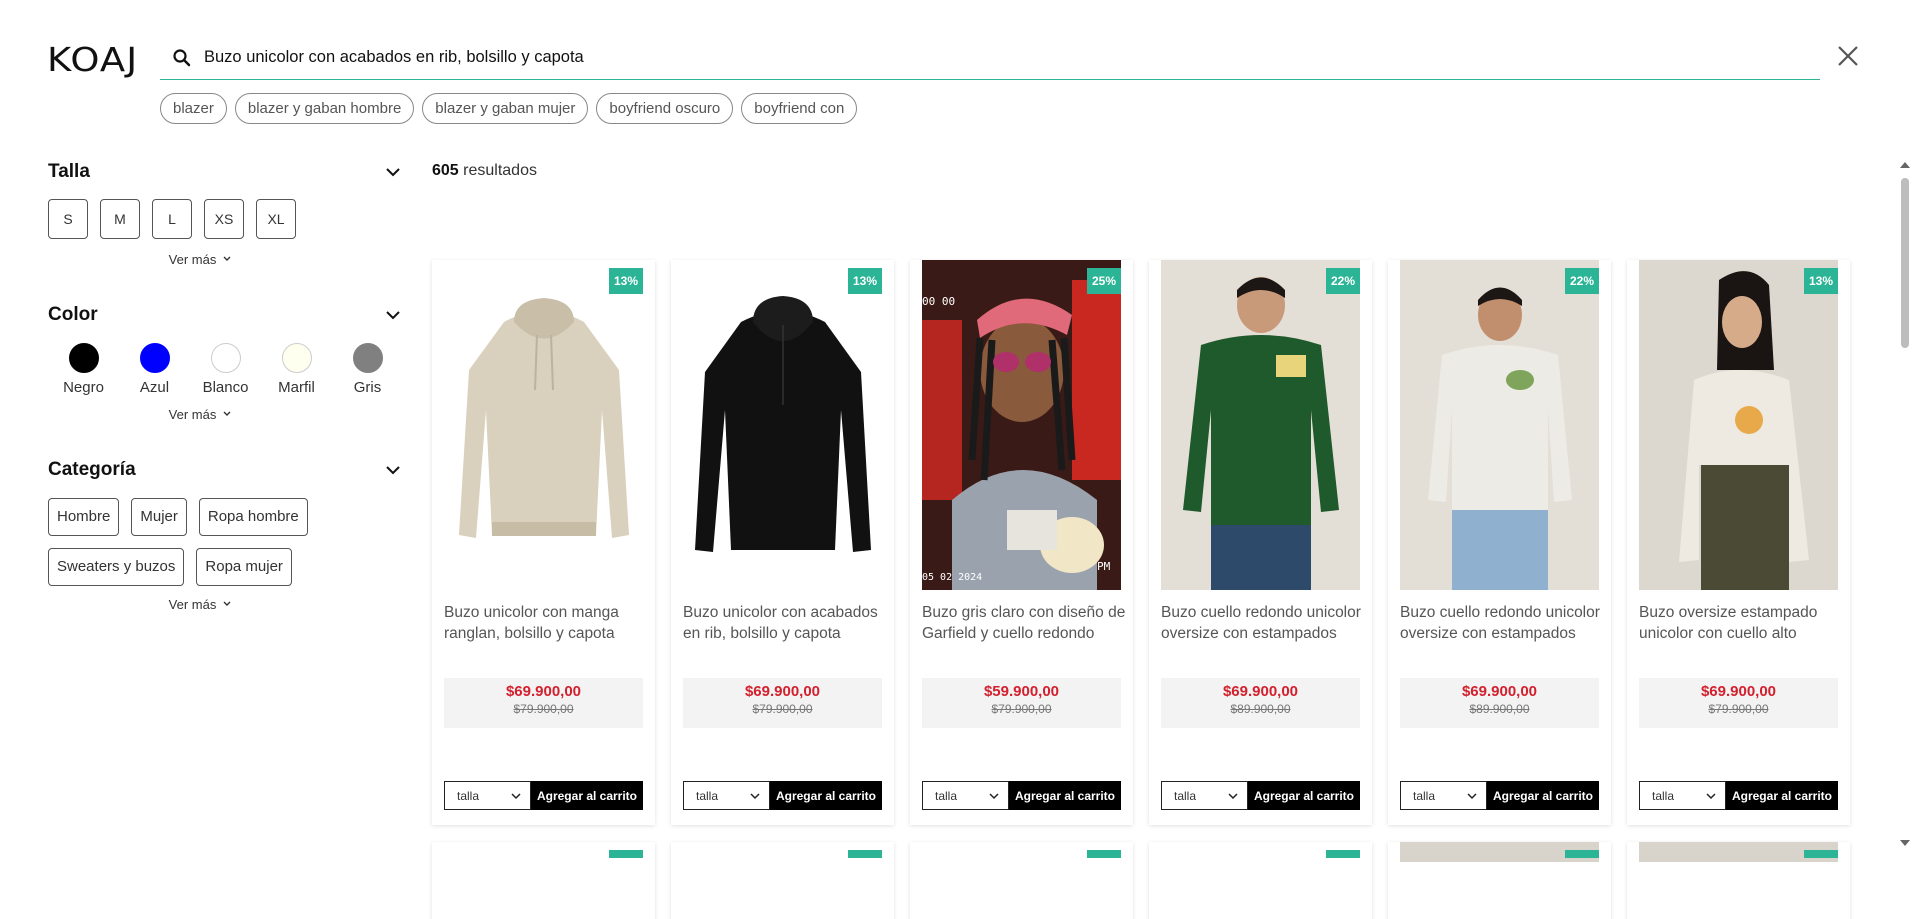  Describe the element at coordinates (276, 219) in the screenshot. I see `size-option-xl: XL` at that location.